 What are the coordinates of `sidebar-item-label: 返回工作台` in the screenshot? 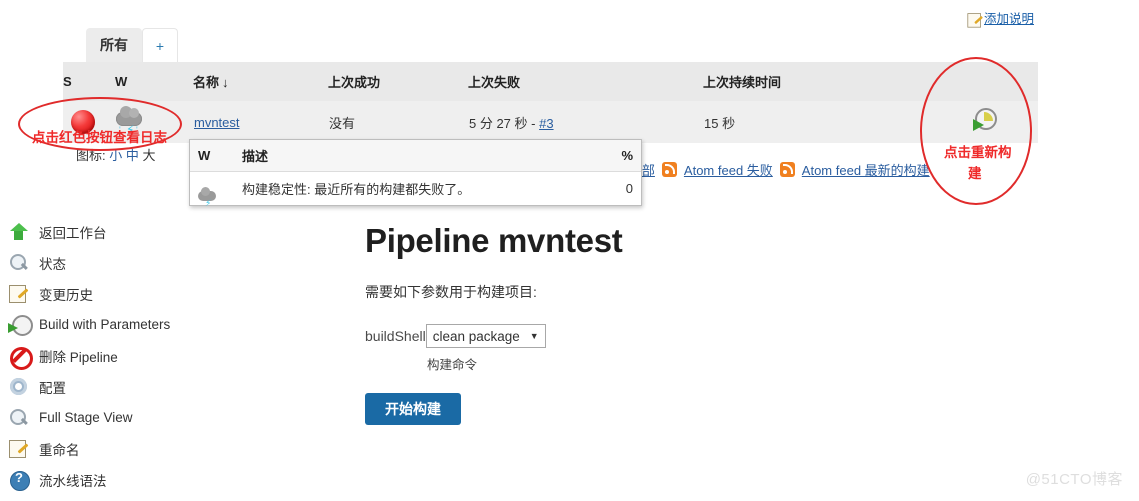 It's located at (73, 233).